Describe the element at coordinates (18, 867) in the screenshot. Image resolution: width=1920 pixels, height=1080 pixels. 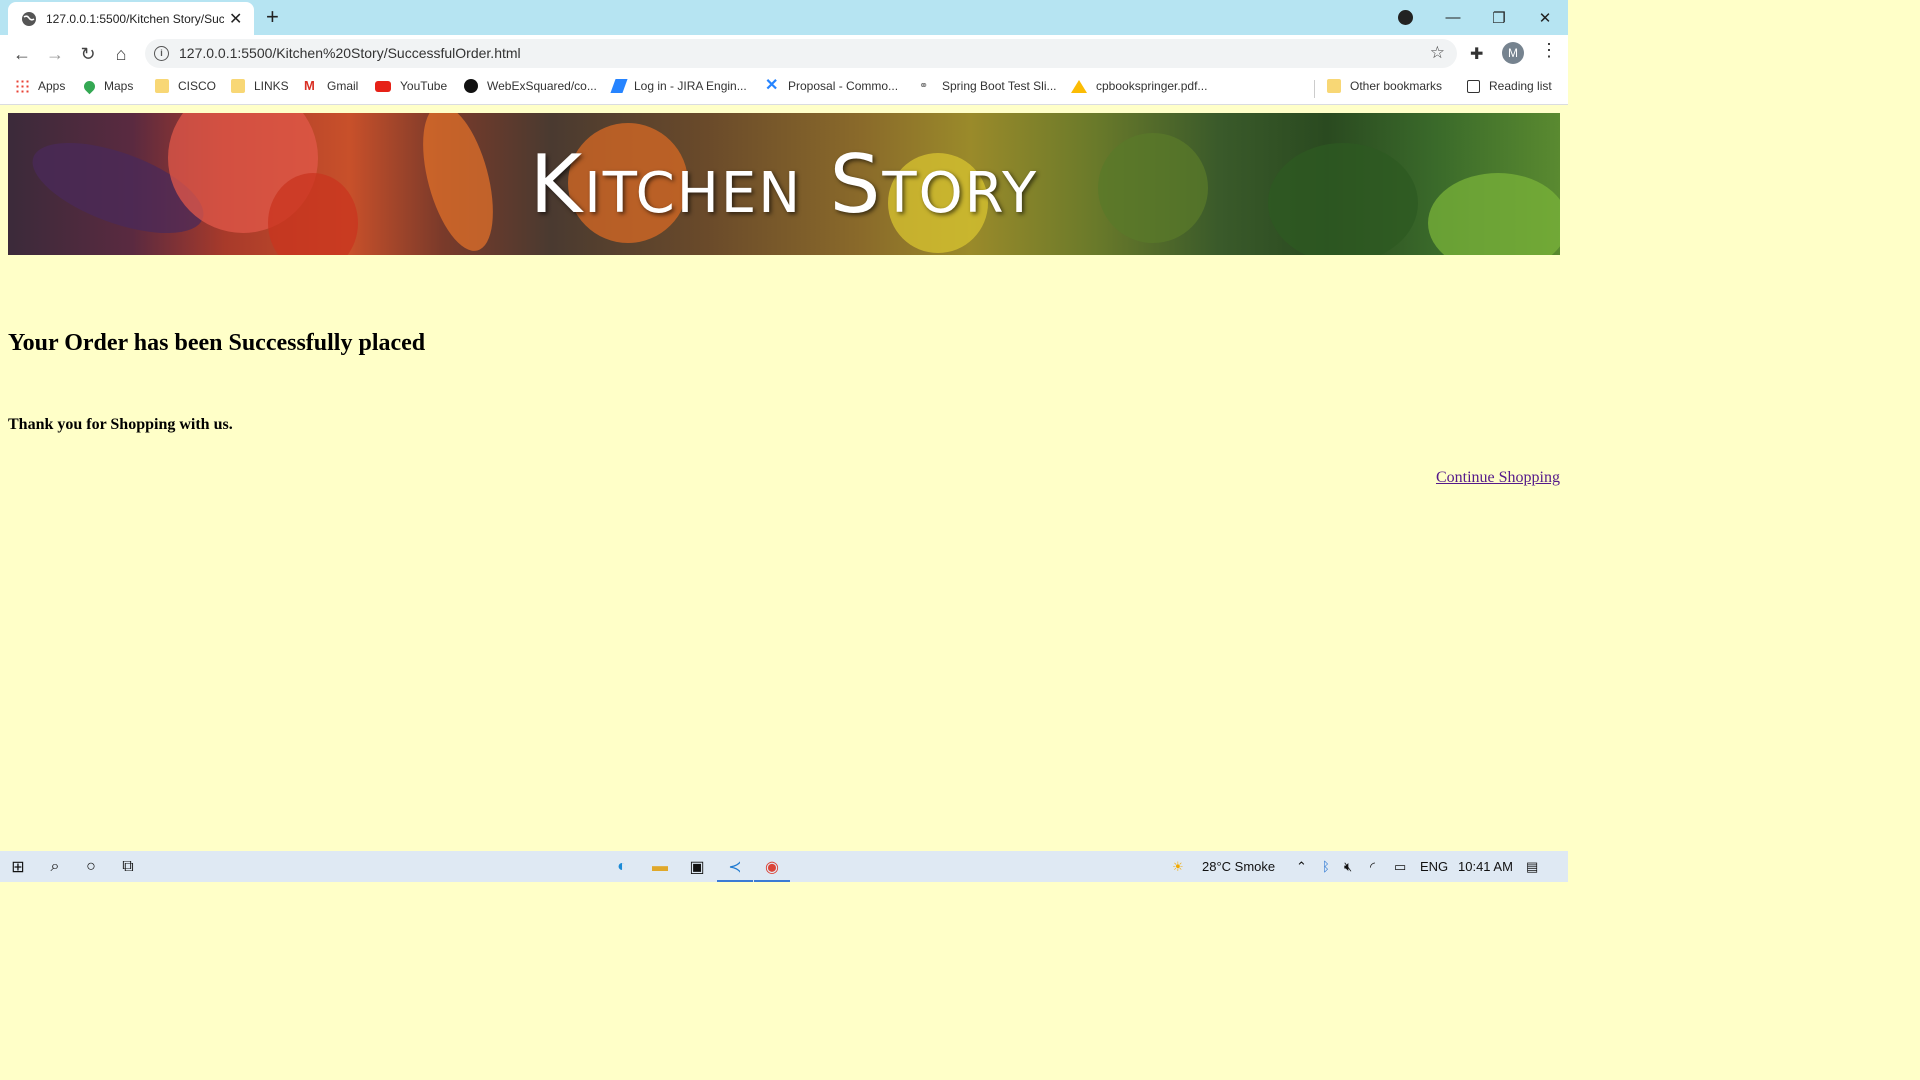
I see `windows-start-icon: ⊞` at that location.